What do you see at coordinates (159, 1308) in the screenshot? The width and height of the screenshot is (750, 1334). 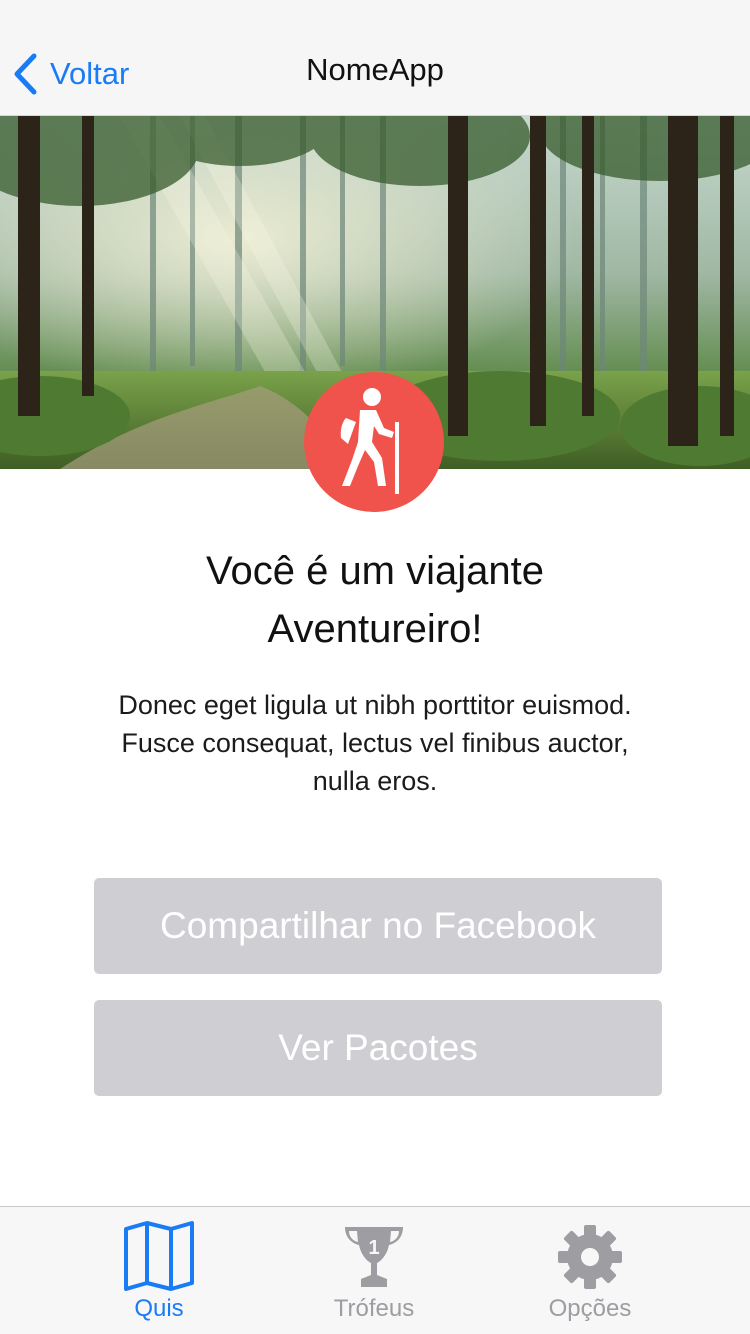 I see `tab-label: Quis` at bounding box center [159, 1308].